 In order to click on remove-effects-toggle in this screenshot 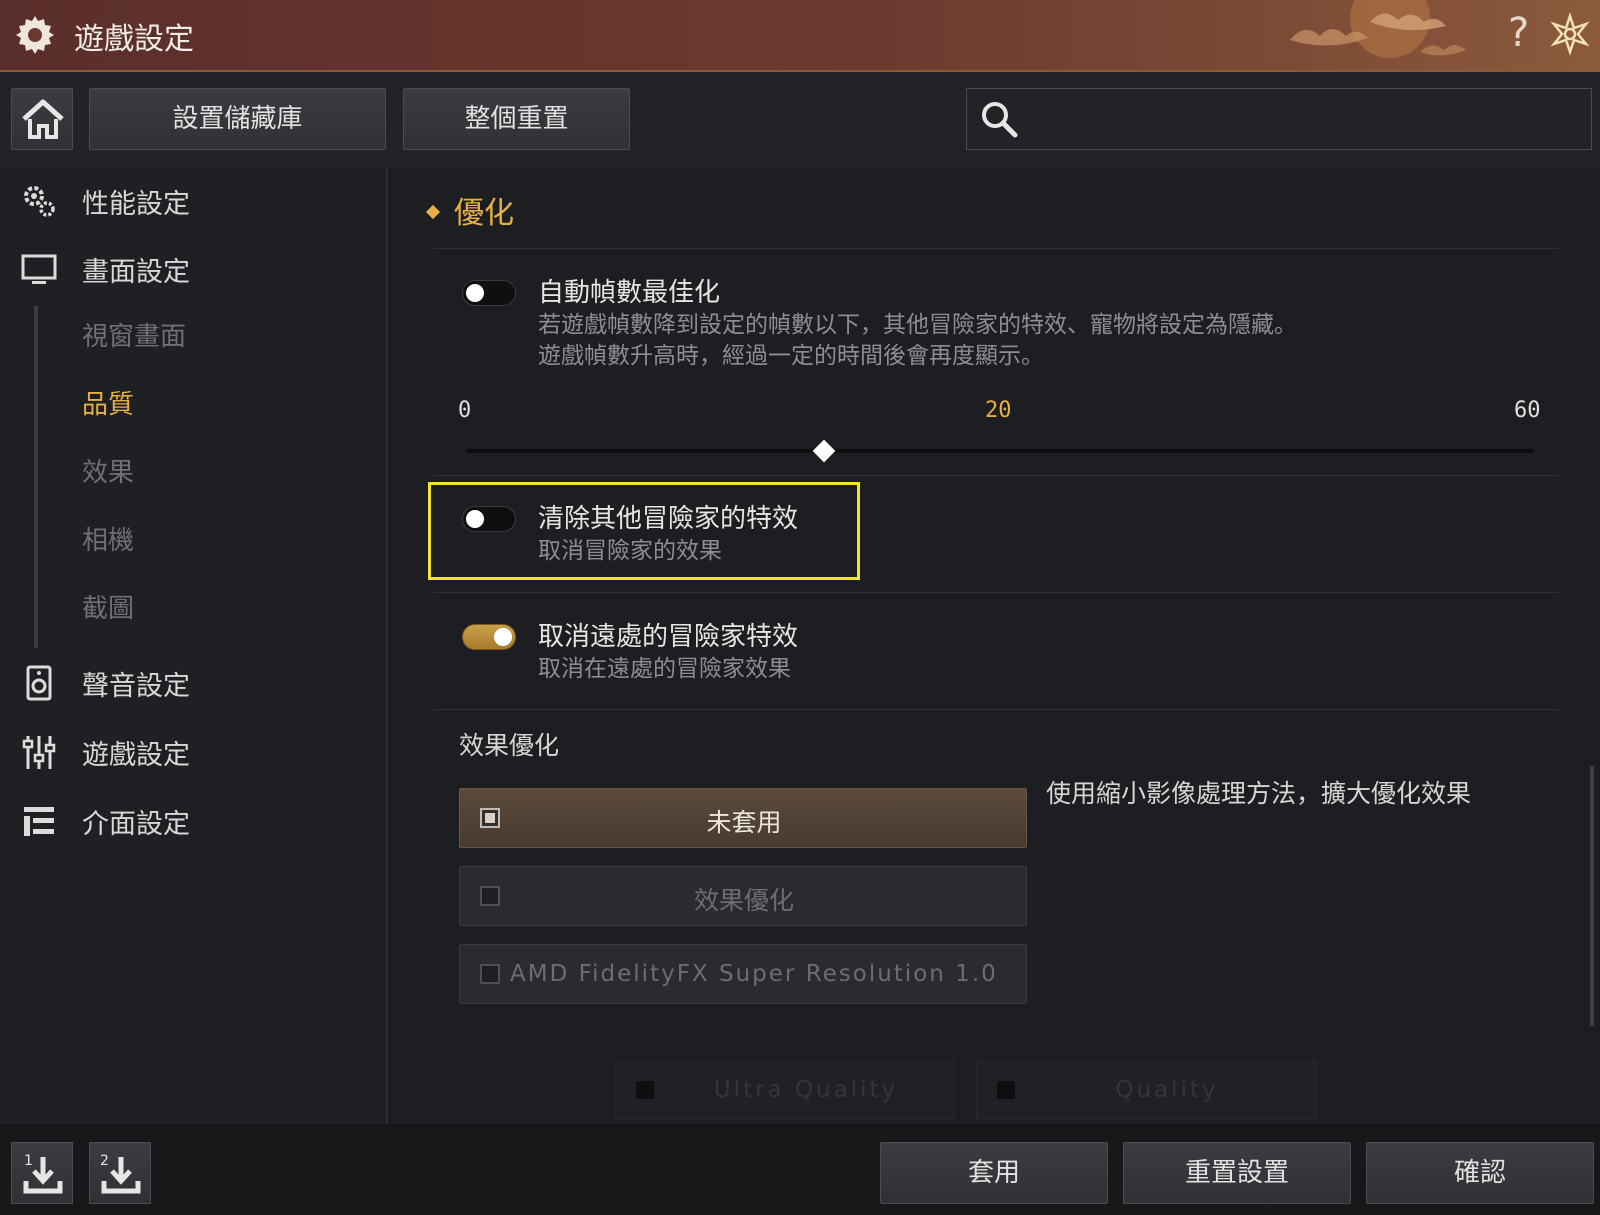, I will do `click(489, 519)`.